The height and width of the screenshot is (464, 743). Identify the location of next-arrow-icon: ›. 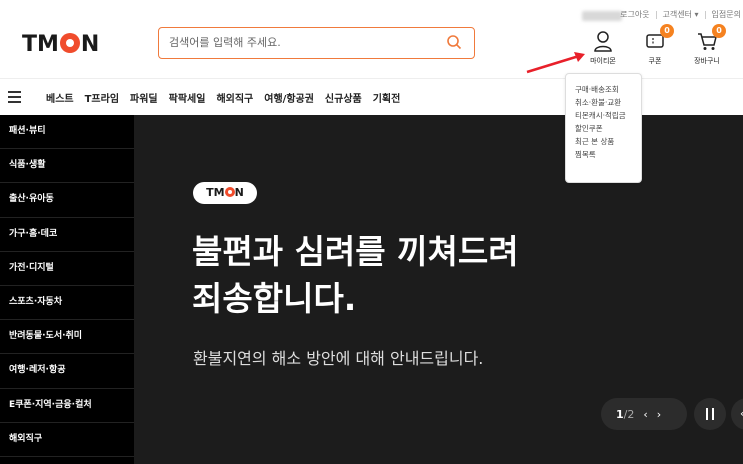
(659, 414).